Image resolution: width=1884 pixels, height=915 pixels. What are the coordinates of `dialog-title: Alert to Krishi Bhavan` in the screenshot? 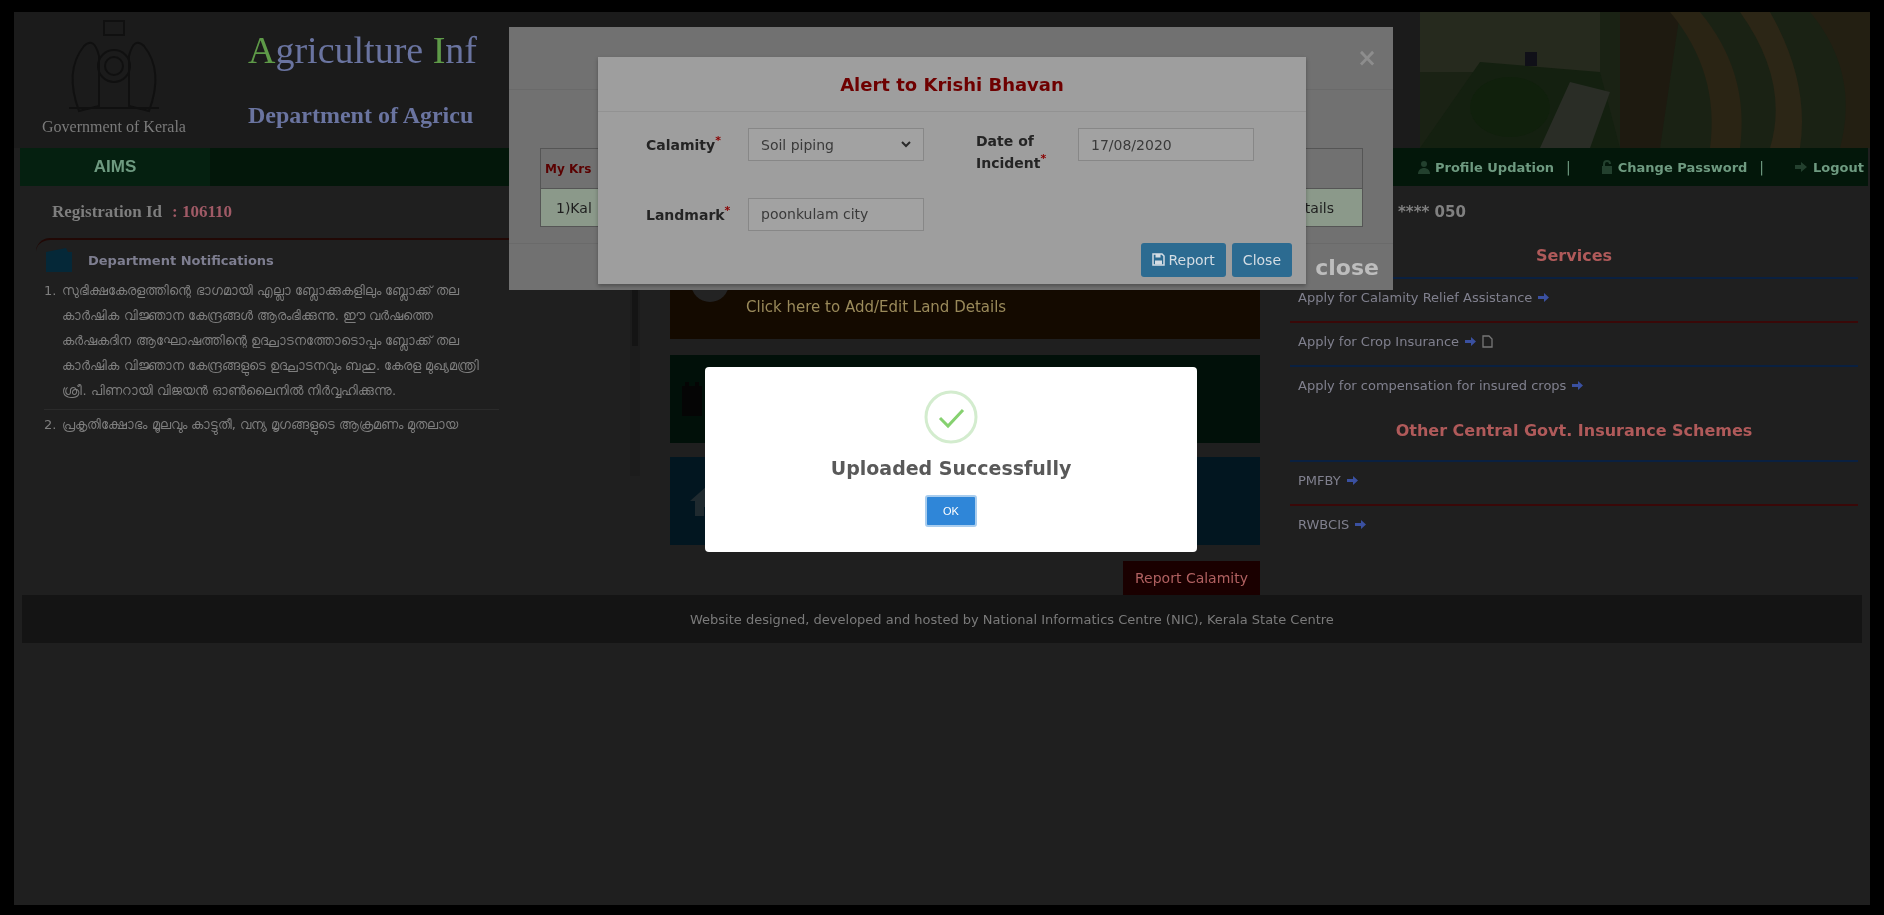 It's located at (952, 84).